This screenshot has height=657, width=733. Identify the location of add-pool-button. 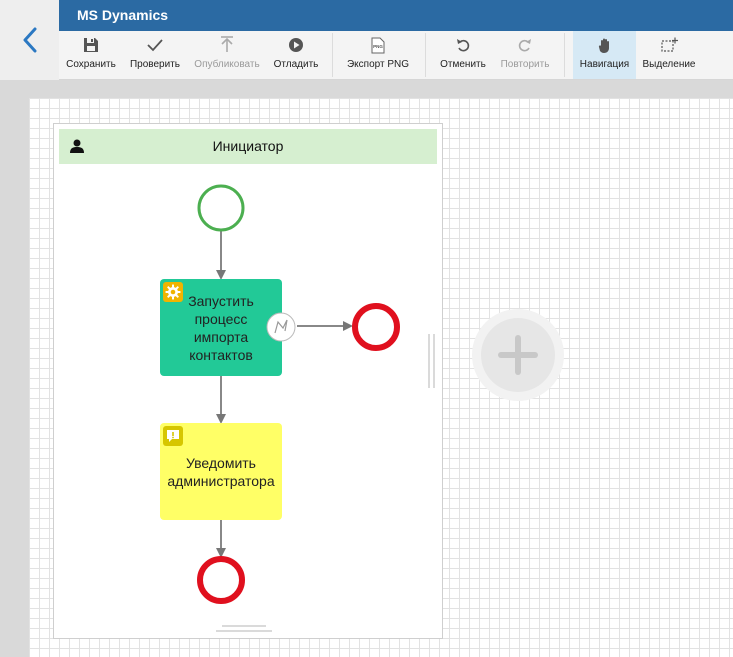
(518, 355).